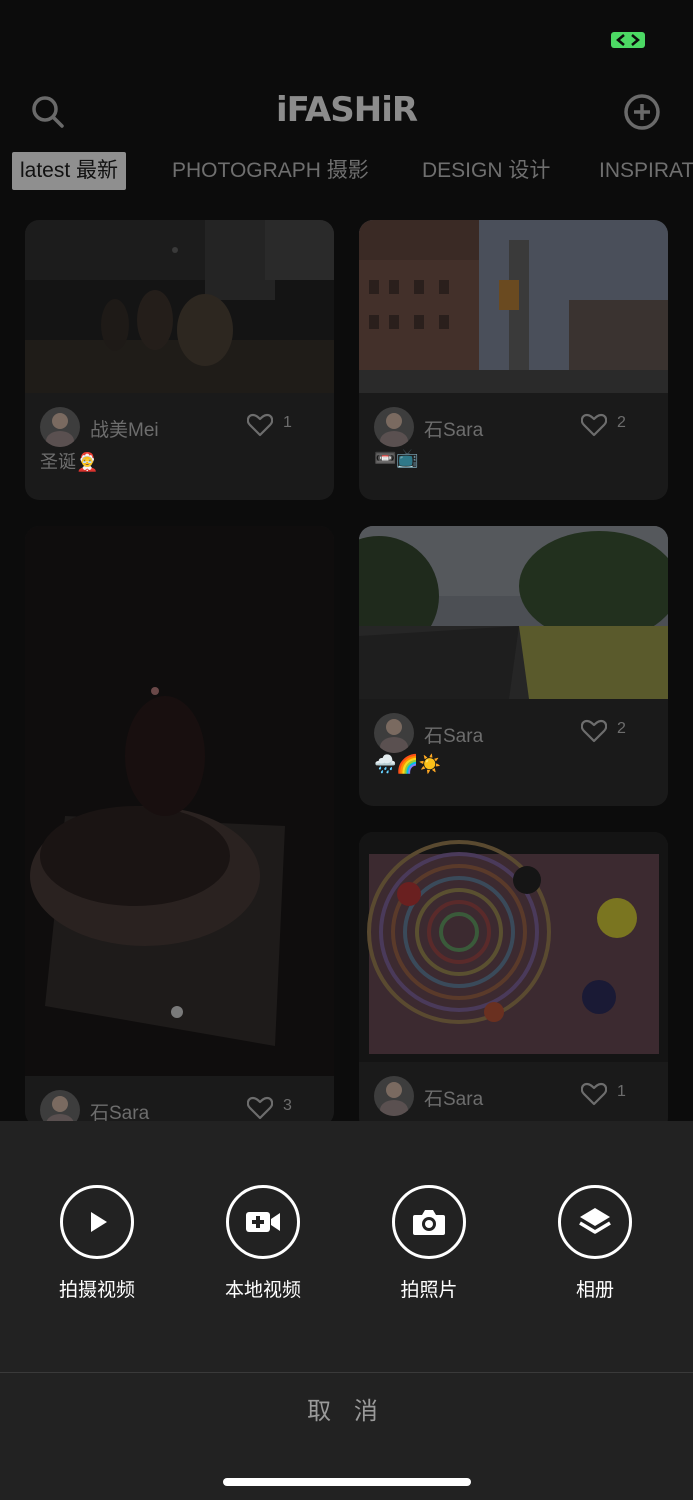  I want to click on post-caption: 📼📺, so click(396, 458).